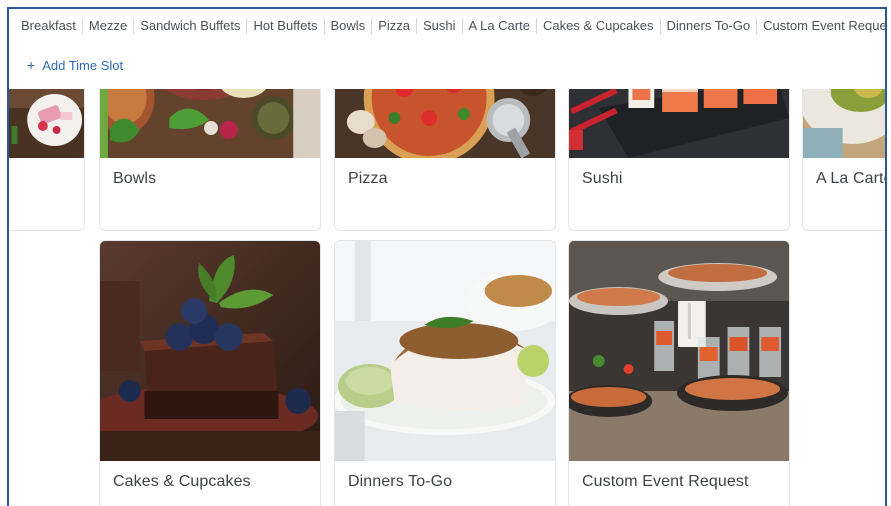 The image size is (891, 506). I want to click on tab-sandwich-buffets: Sandwich Buffets, so click(191, 26).